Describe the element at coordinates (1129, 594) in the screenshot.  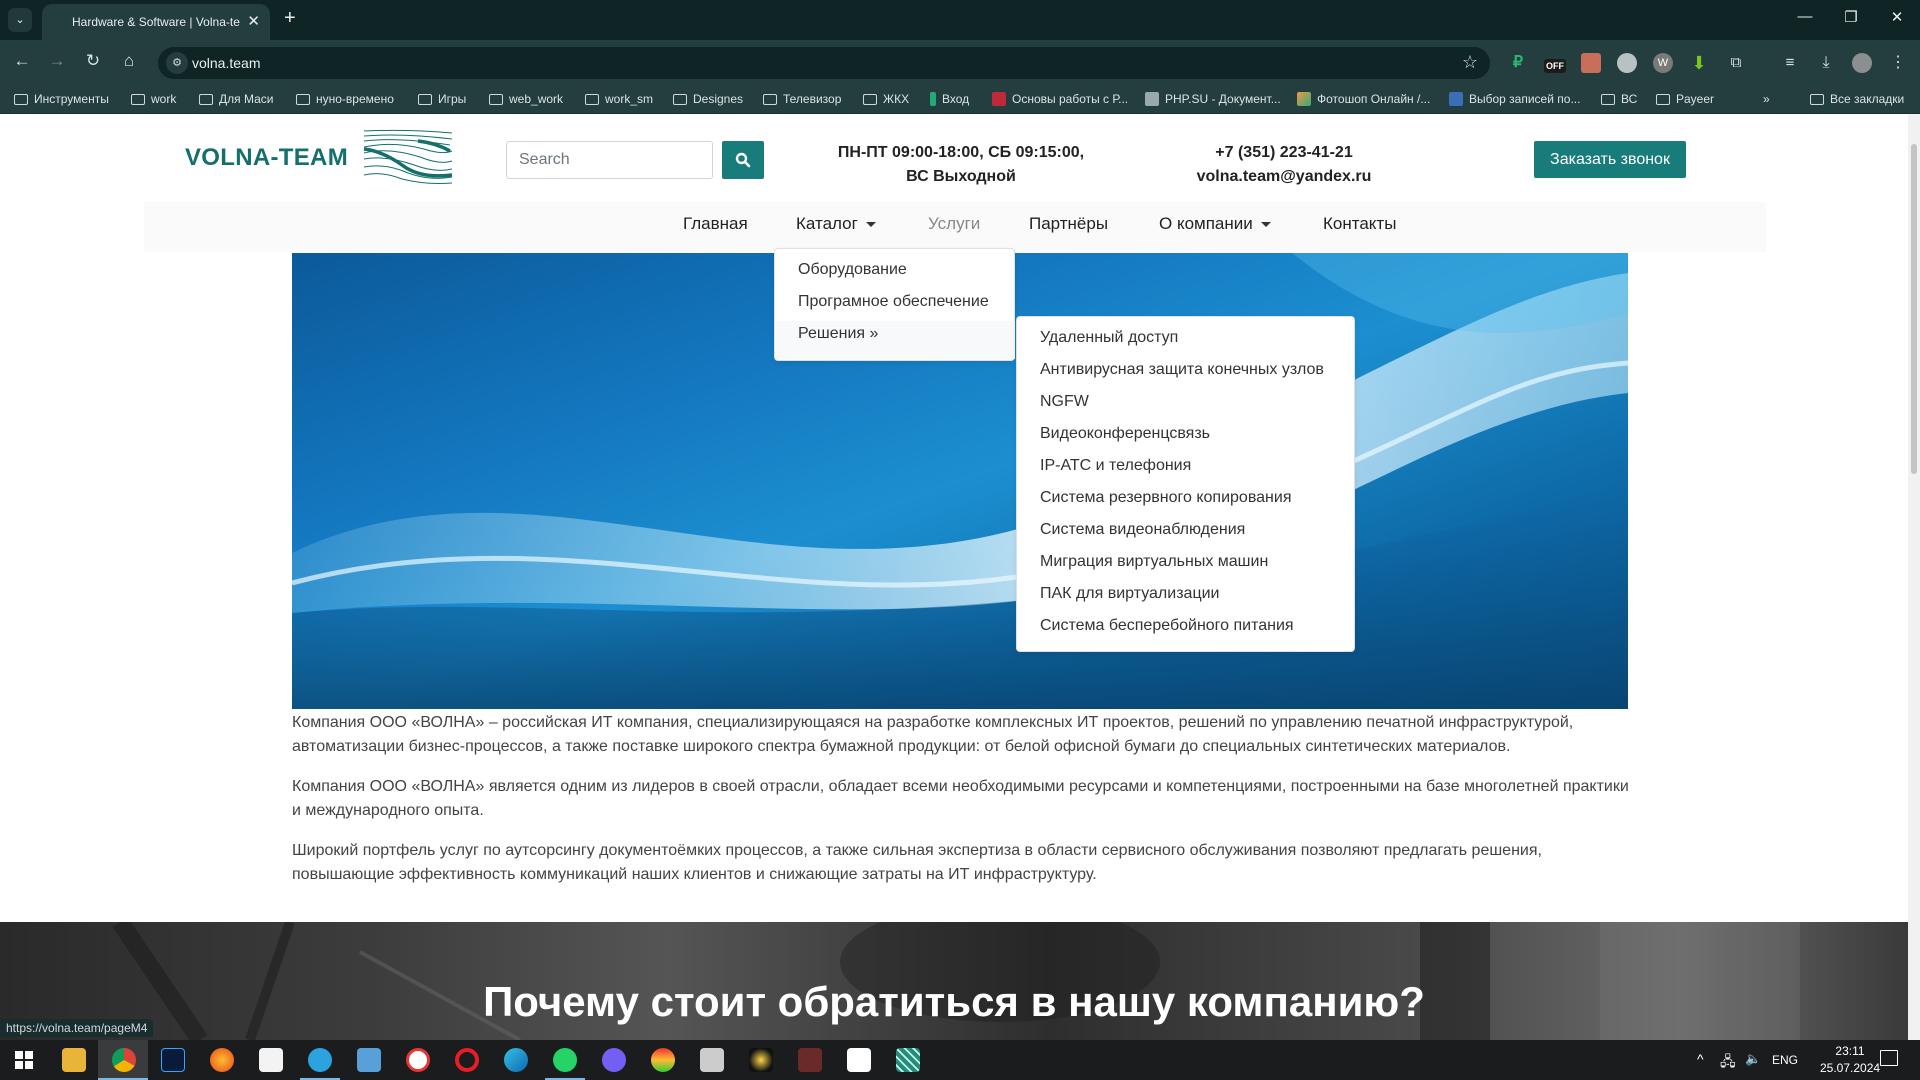
I see `submenu-item: ПАК для виртуализации` at that location.